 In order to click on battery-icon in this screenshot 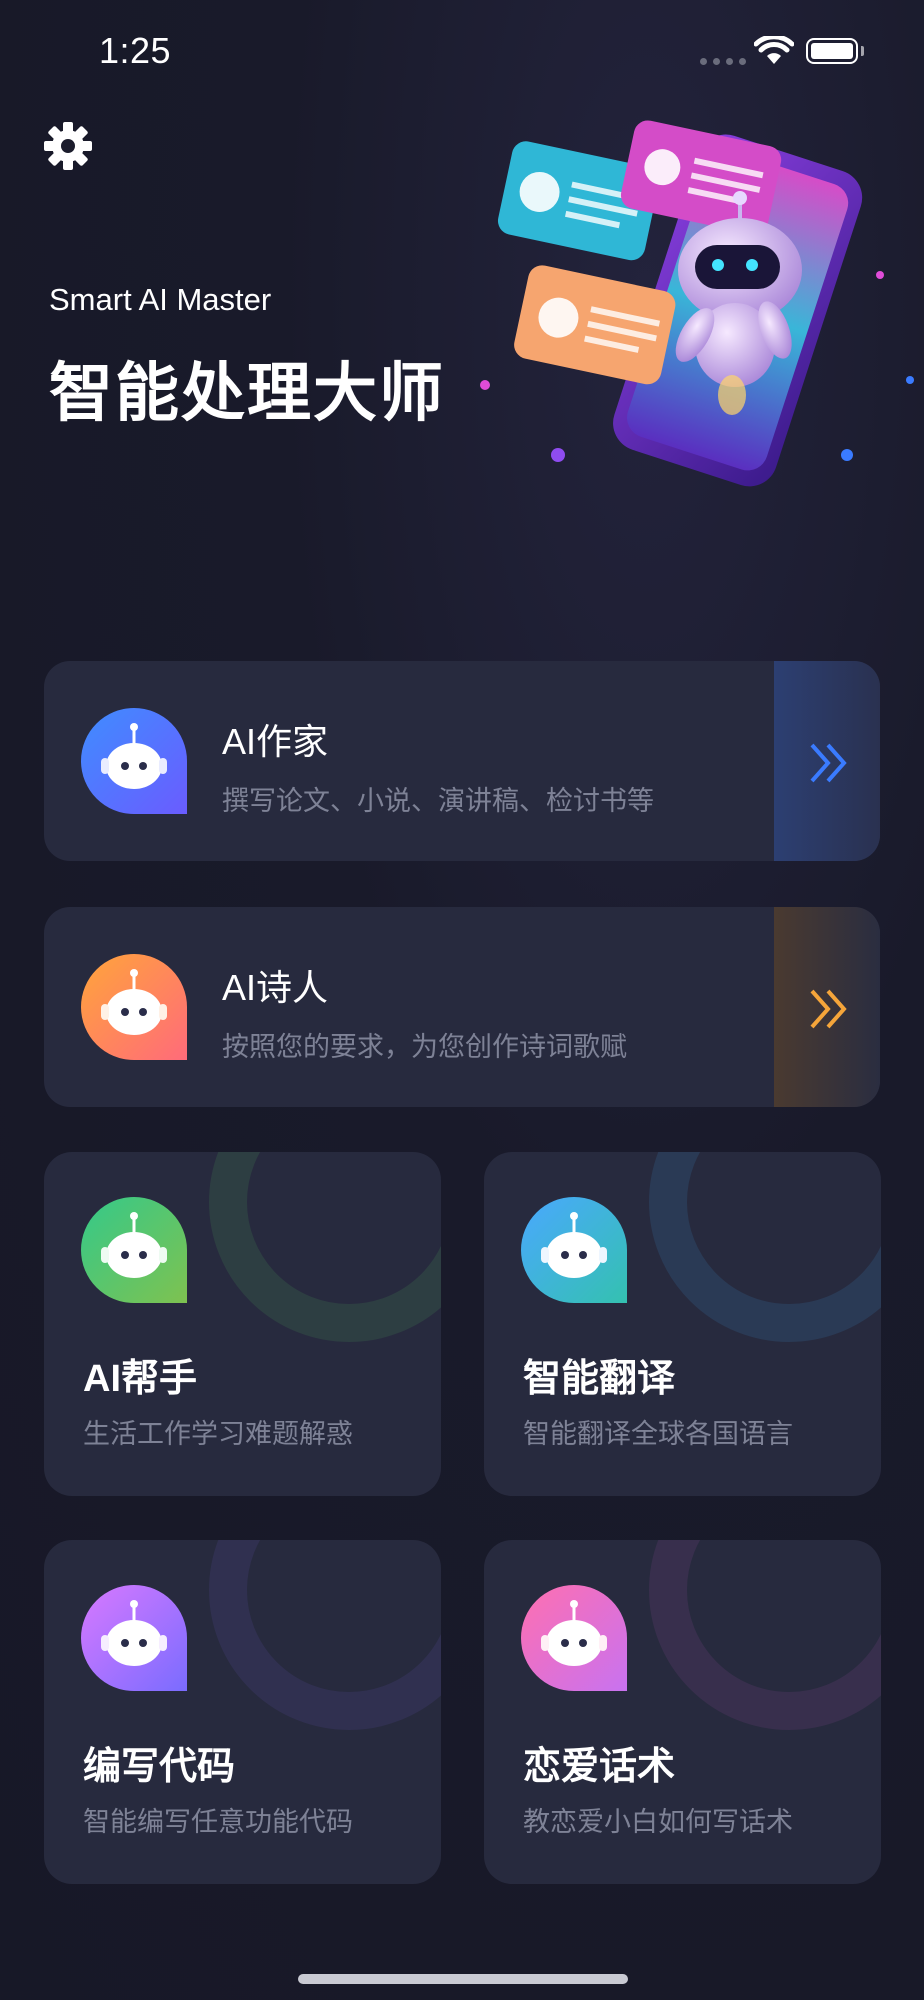, I will do `click(832, 51)`.